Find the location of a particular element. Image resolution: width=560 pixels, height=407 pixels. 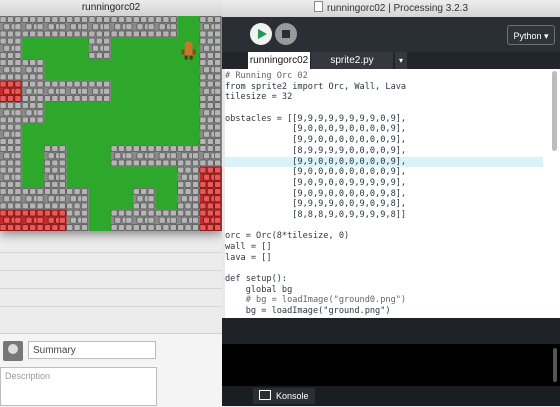

bottom-bar: Konsole is located at coordinates (391, 396).